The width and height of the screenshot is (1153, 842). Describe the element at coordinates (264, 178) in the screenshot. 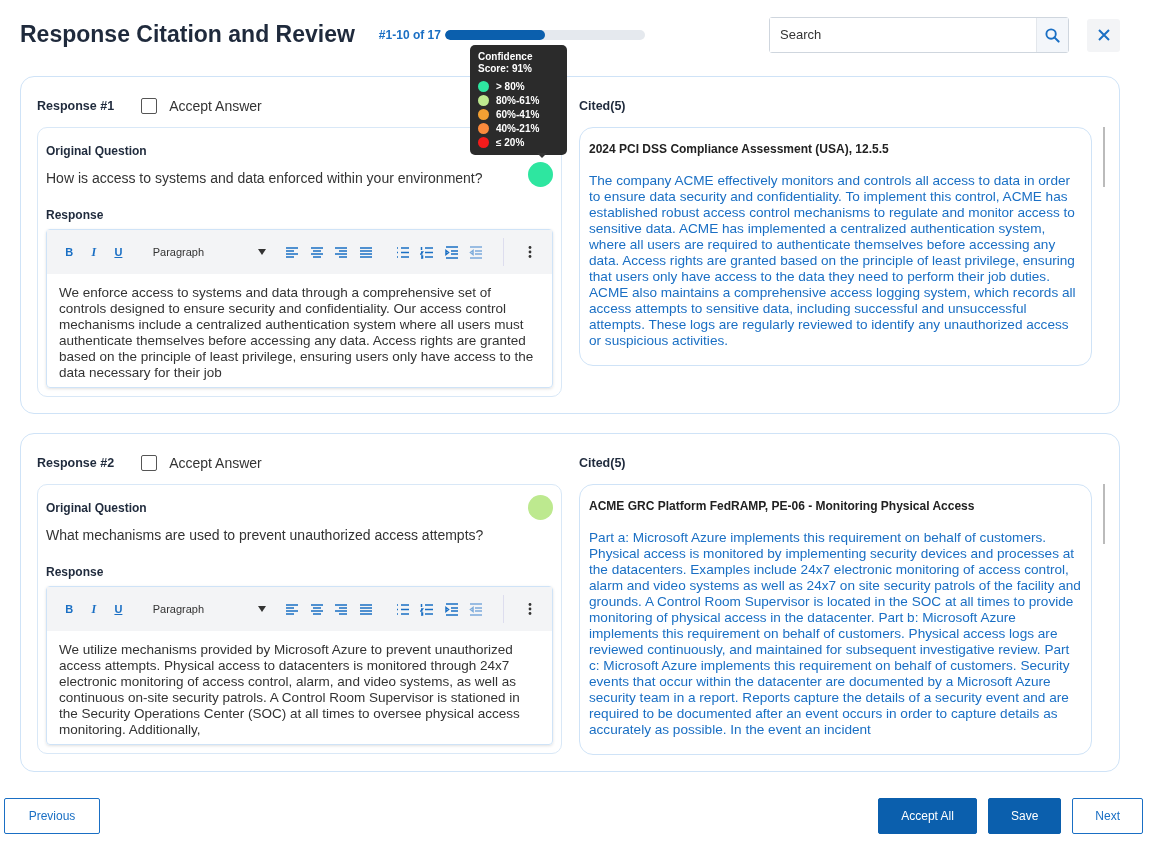

I see `question-text: How is access to systems and data enforced within your environment?` at that location.